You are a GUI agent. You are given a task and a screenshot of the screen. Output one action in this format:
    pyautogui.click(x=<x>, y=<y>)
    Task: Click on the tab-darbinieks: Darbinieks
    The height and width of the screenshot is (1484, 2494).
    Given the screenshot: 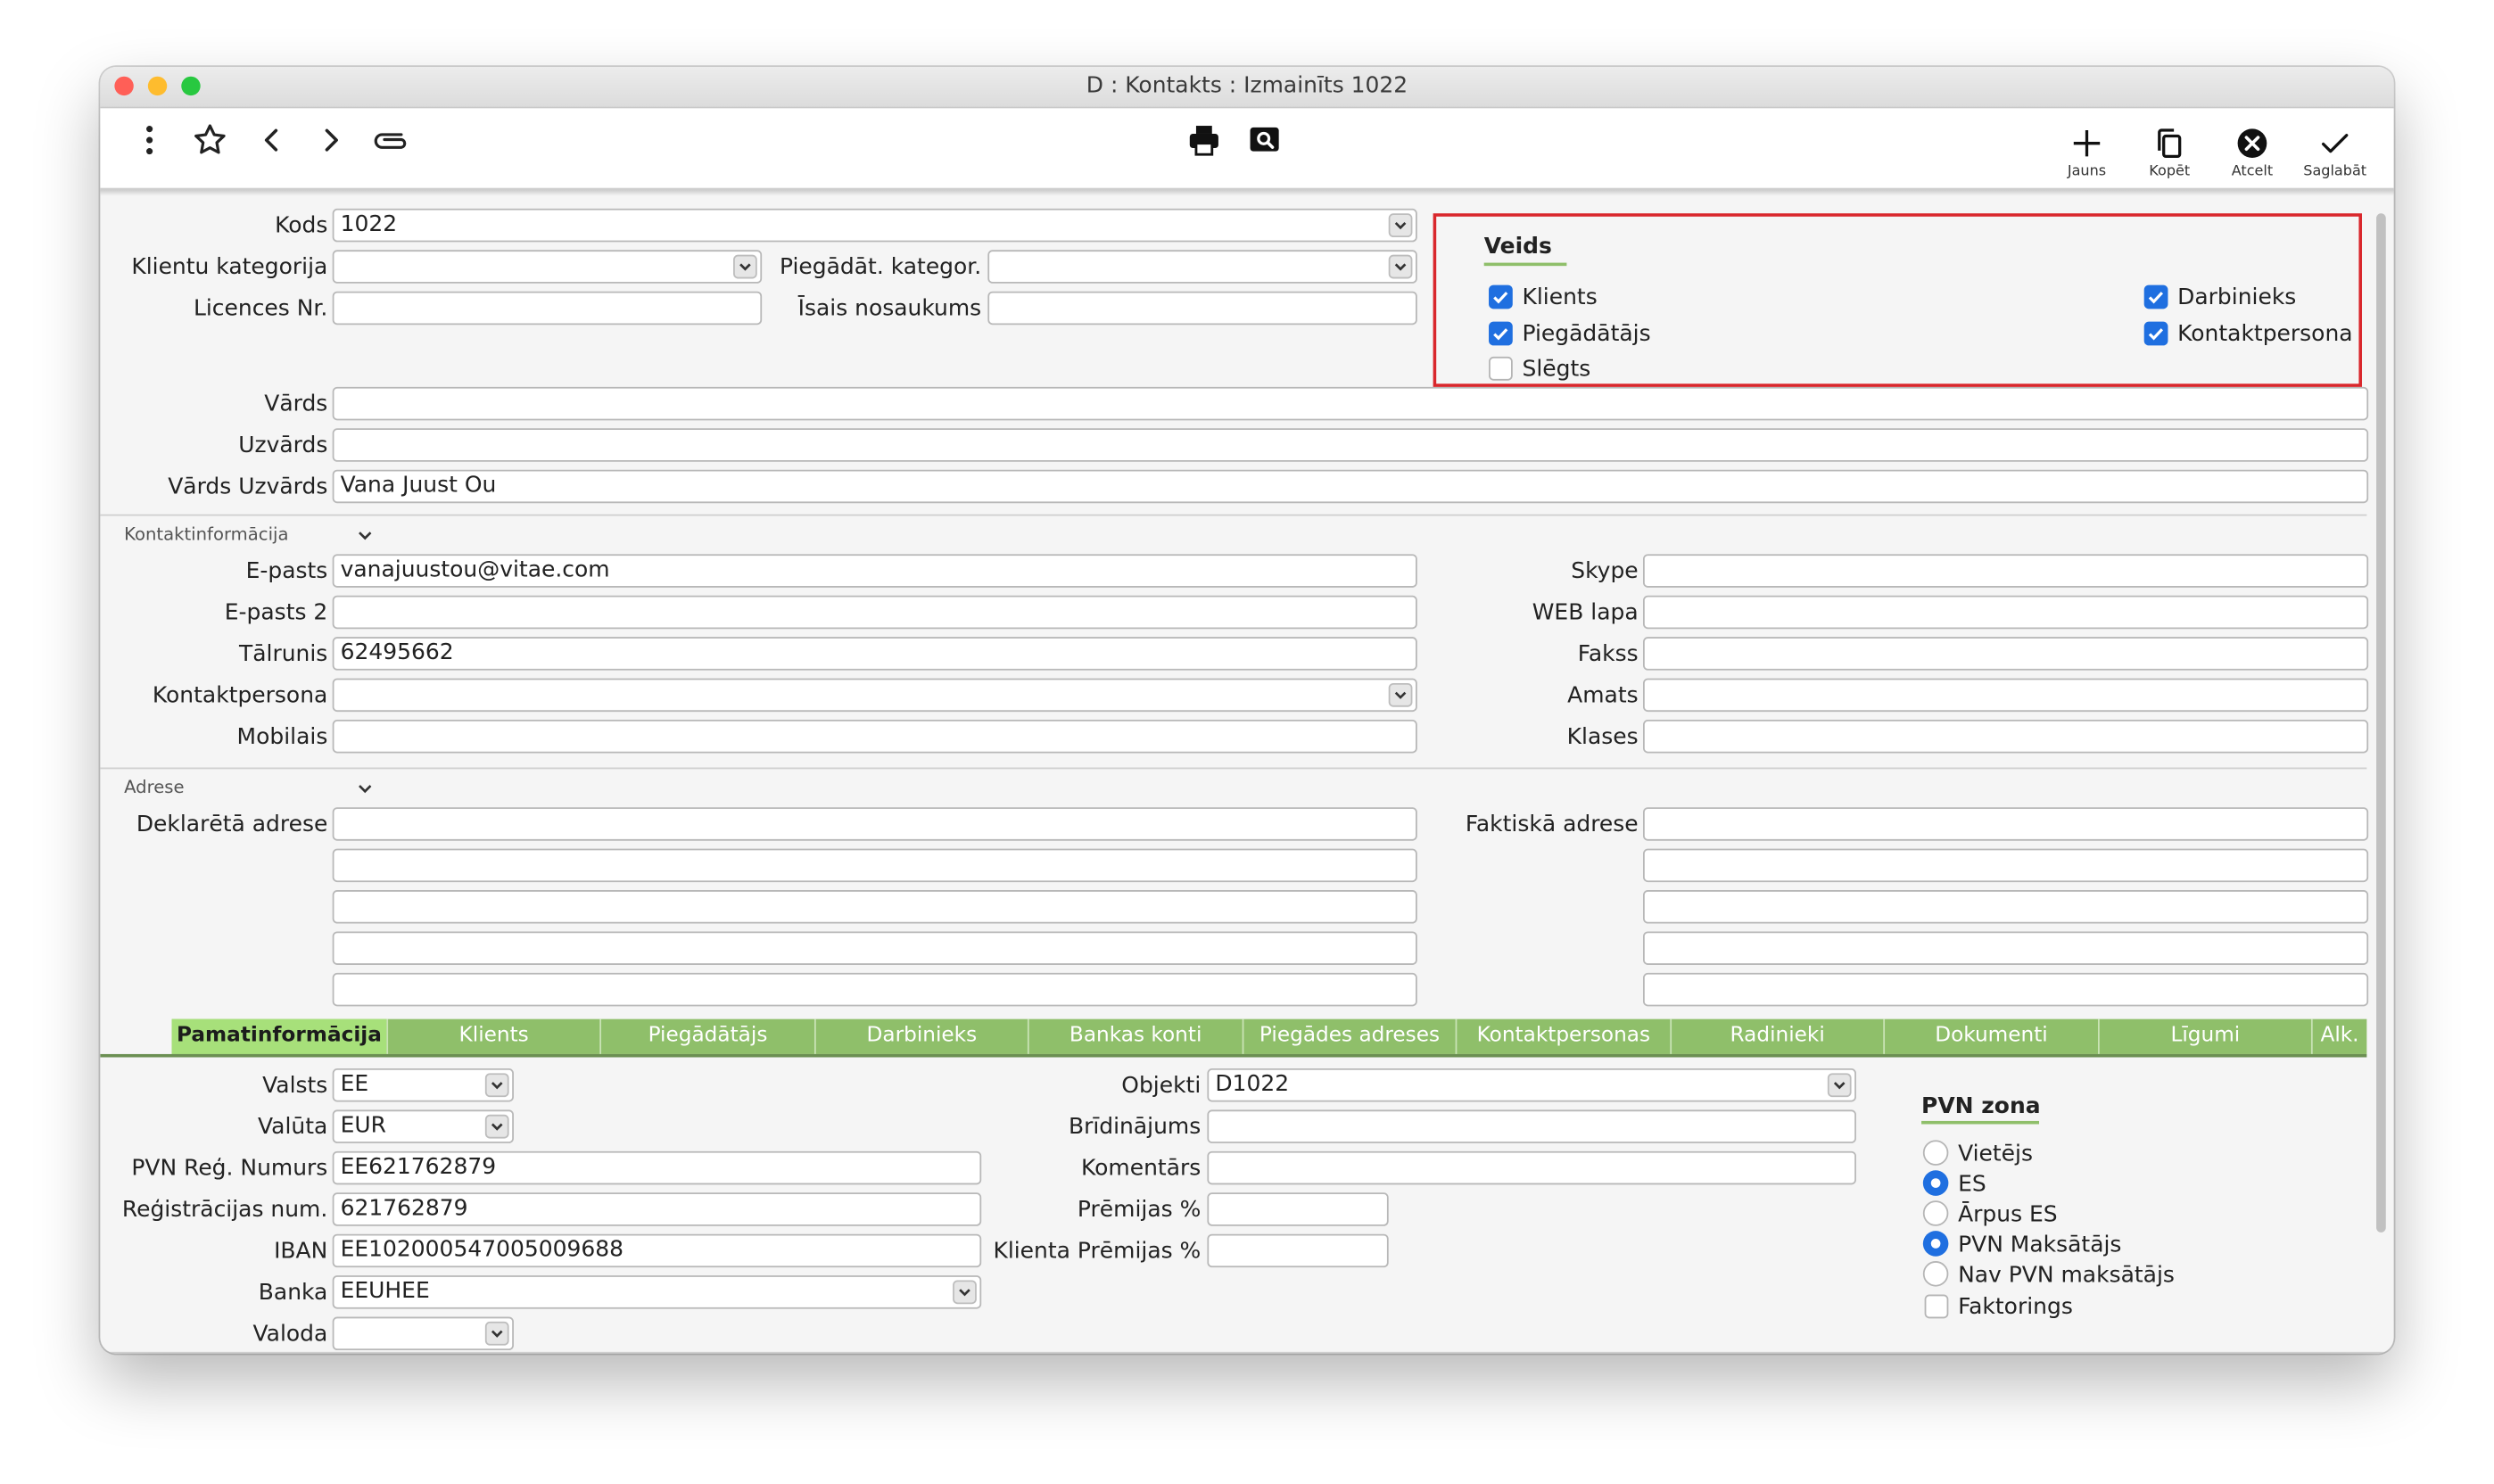 What is the action you would take?
    pyautogui.click(x=920, y=1036)
    